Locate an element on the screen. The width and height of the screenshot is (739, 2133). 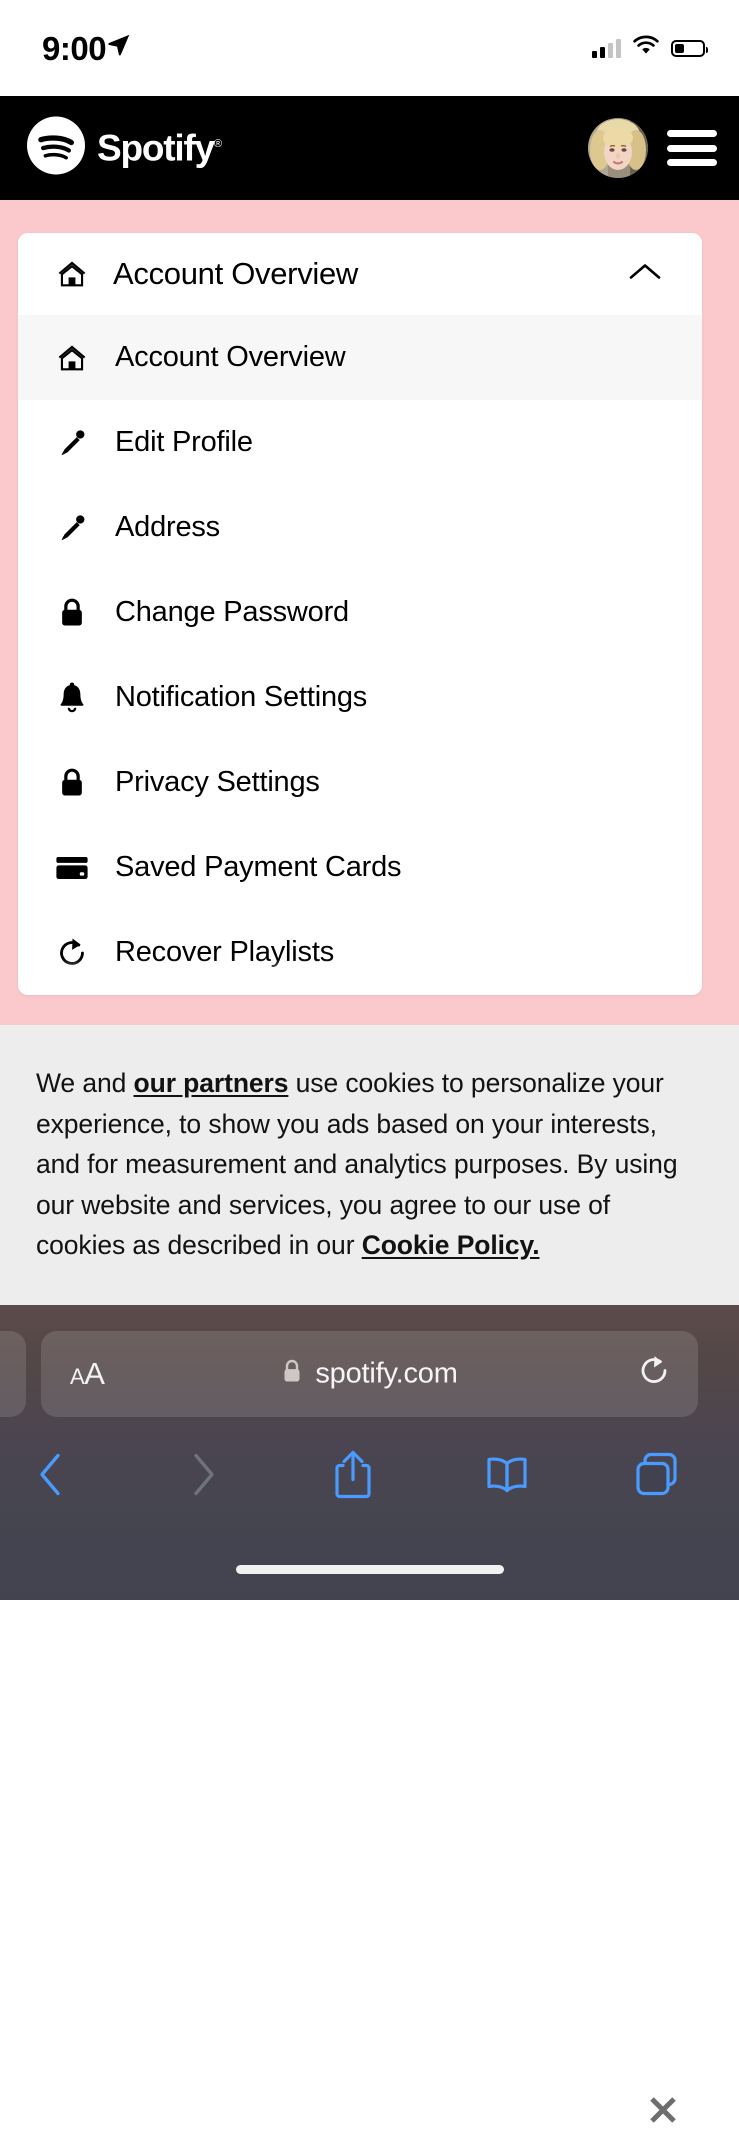
wifi-icon is located at coordinates (646, 48).